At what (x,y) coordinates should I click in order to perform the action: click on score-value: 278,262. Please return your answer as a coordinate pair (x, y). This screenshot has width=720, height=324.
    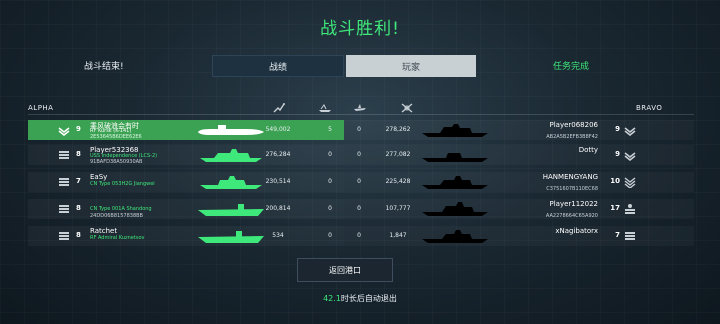
    Looking at the image, I should click on (398, 129).